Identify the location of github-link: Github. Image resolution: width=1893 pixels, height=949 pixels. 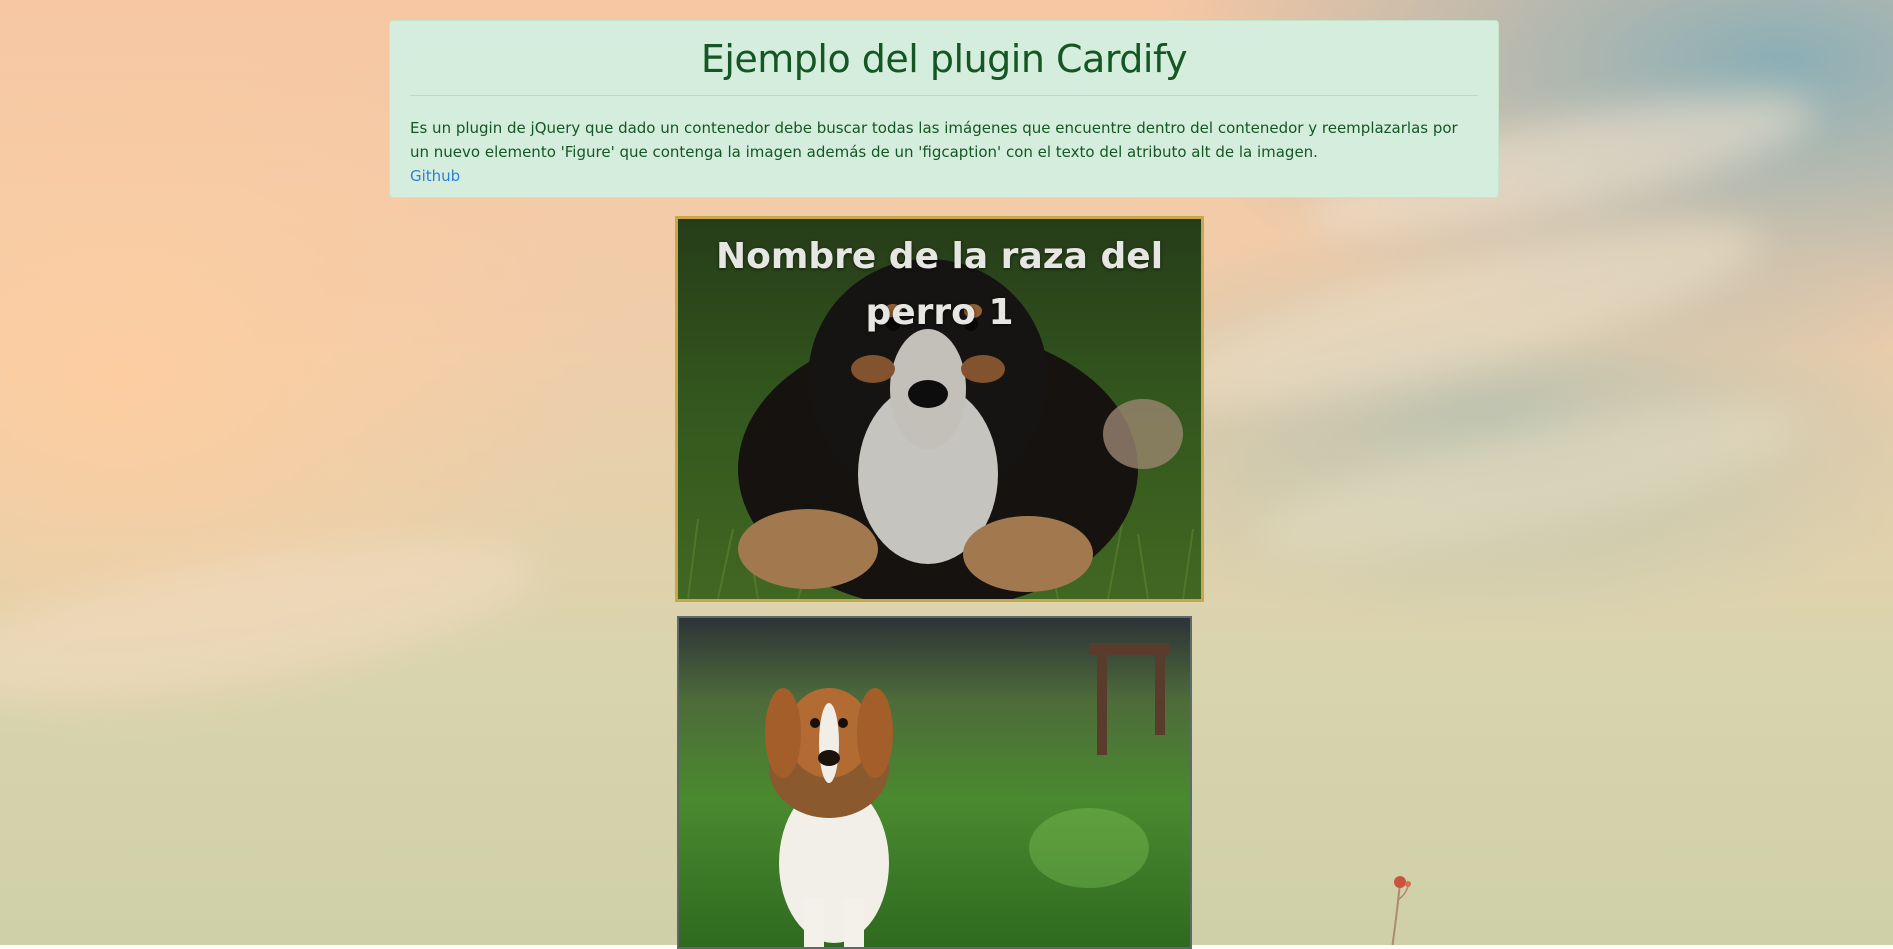
(435, 176).